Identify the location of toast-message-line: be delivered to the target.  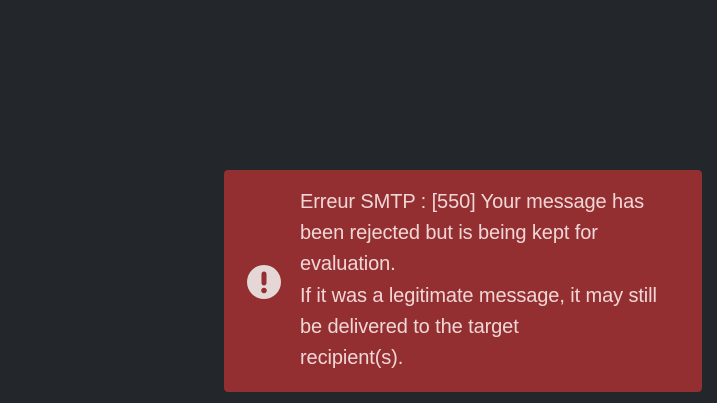
(409, 326).